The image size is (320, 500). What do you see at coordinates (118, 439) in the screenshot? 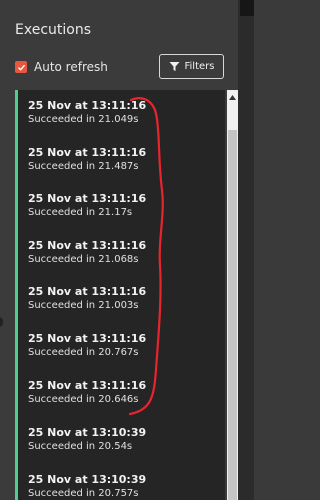
I see `execution-item: 25 Nov at 13:10:39 Succeeded in 20.54s` at bounding box center [118, 439].